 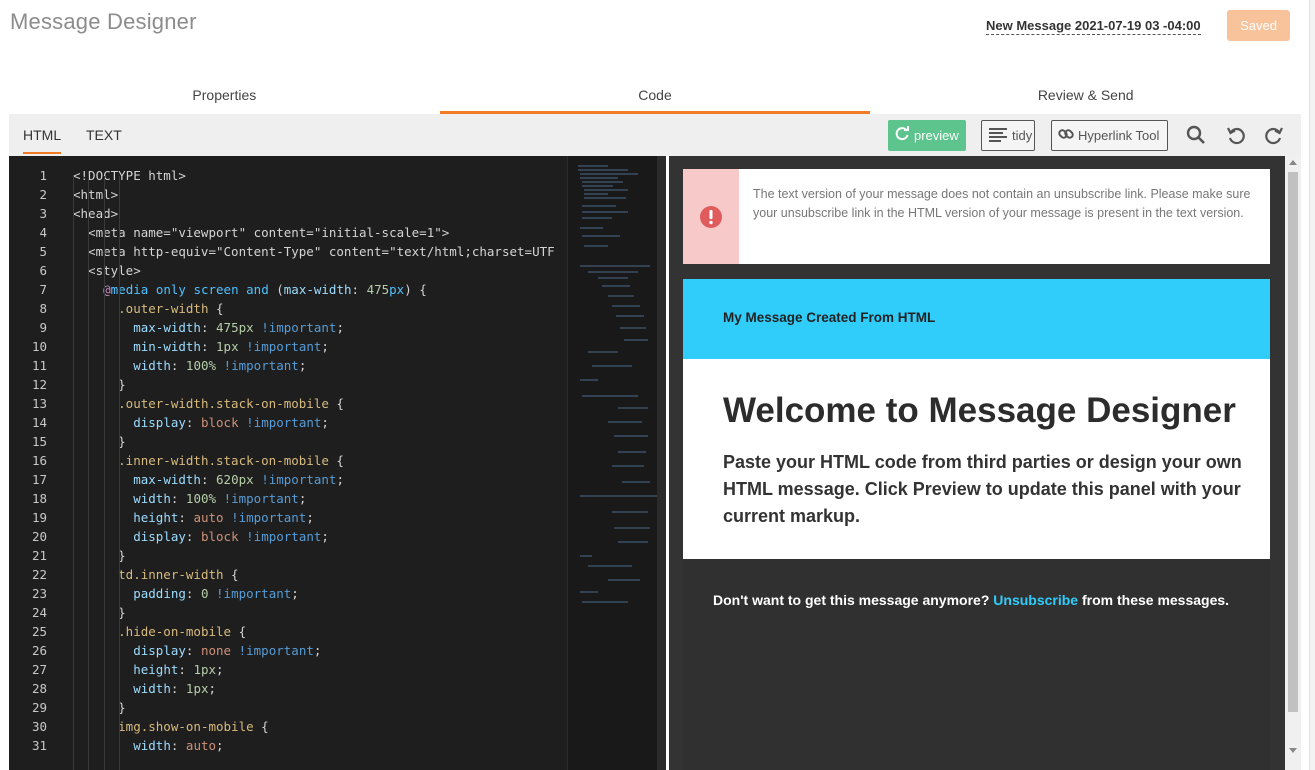 What do you see at coordinates (39, 593) in the screenshot?
I see `line-number: 23` at bounding box center [39, 593].